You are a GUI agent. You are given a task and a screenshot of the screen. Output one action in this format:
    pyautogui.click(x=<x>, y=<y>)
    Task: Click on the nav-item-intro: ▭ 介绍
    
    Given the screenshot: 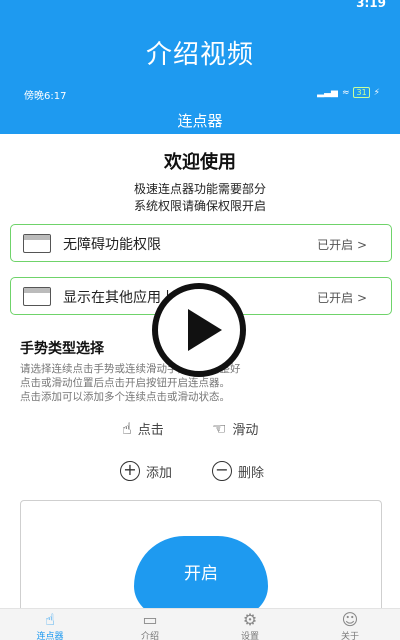 What is the action you would take?
    pyautogui.click(x=150, y=624)
    